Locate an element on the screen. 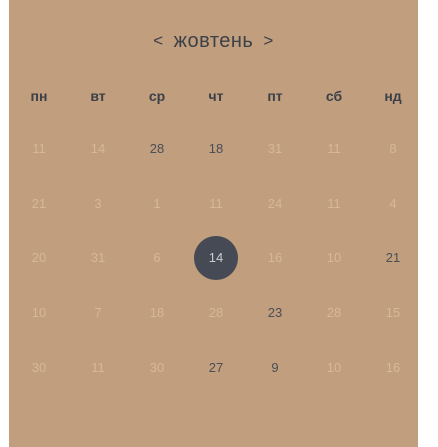 The width and height of the screenshot is (438, 447). day-cell: 8 is located at coordinates (393, 149).